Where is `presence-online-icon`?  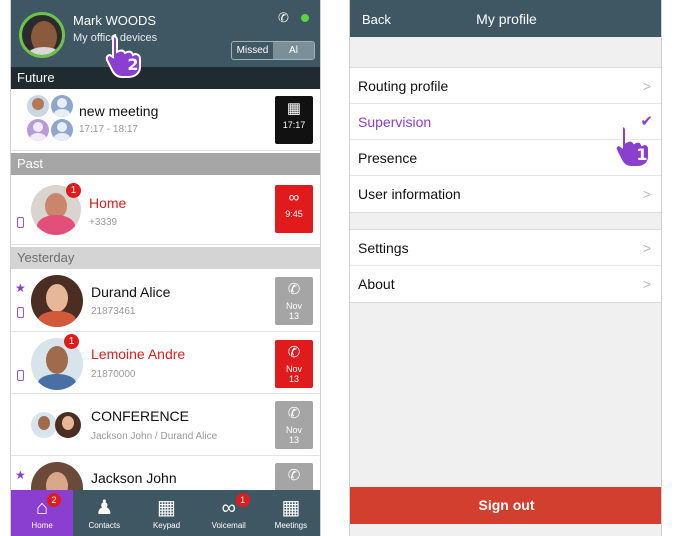 presence-online-icon is located at coordinates (305, 18).